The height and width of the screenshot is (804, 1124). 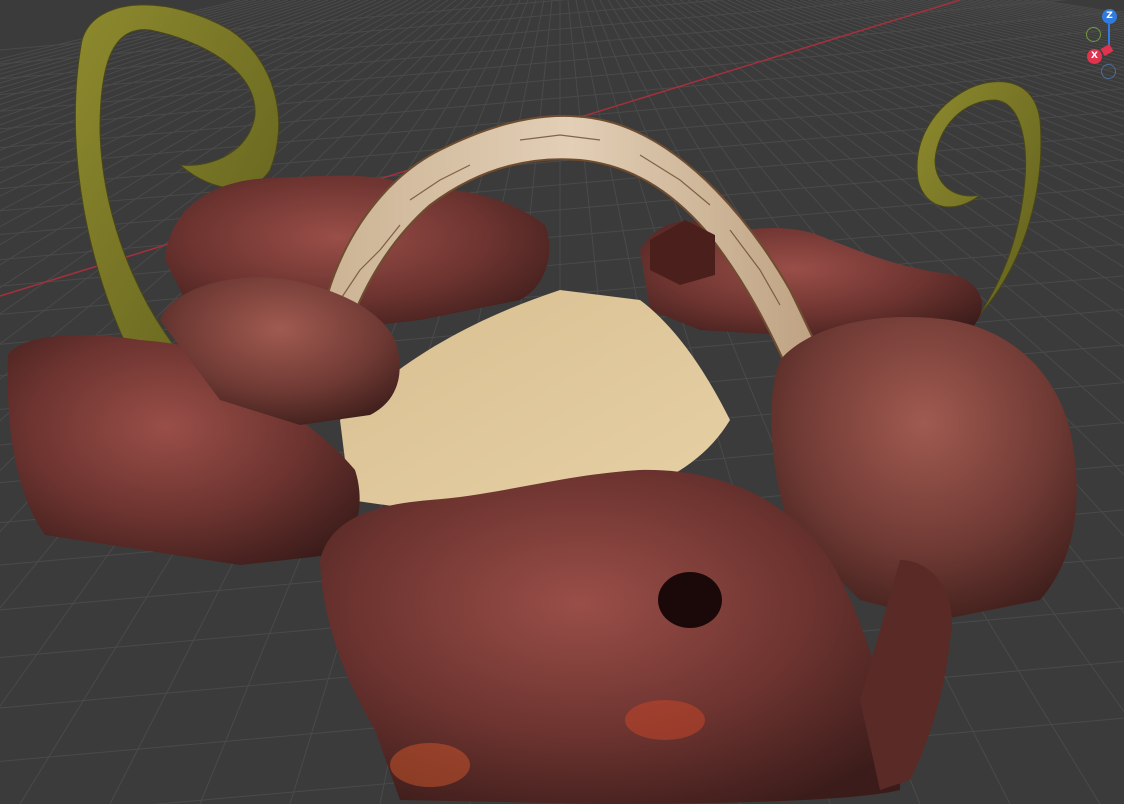 I want to click on rock-glow, so click(x=665, y=720).